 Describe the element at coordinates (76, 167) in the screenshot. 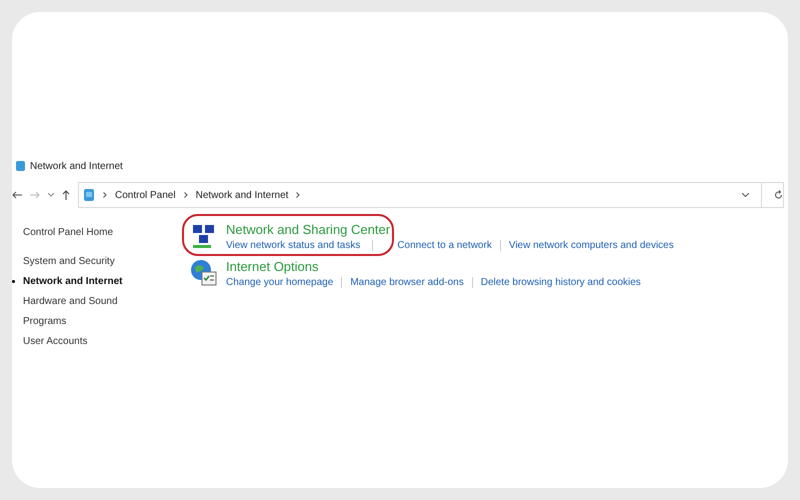

I see `window-title: Network and Internet` at that location.